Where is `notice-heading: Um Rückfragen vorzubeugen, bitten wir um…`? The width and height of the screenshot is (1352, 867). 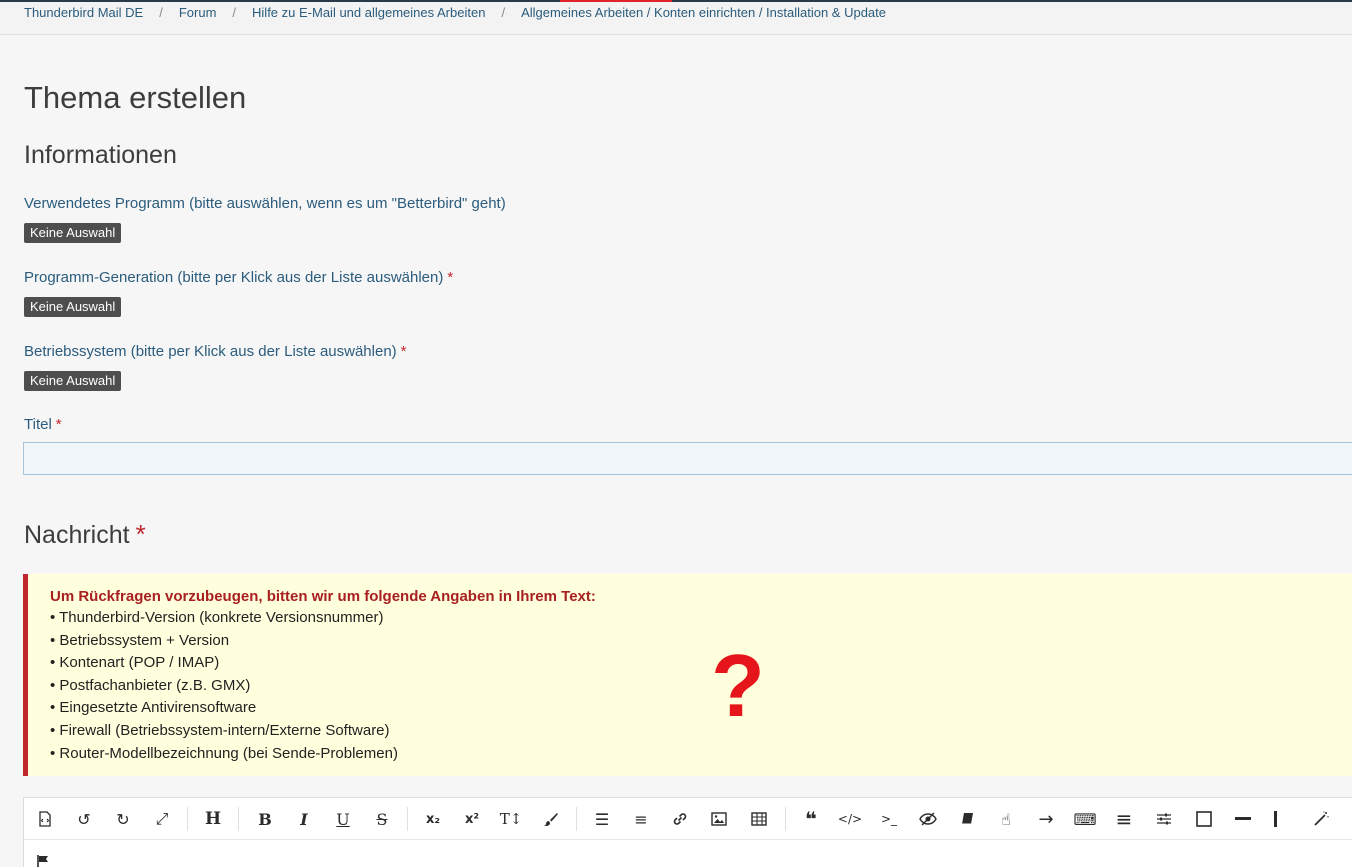
notice-heading: Um Rückfragen vorzubeugen, bitten wir um… is located at coordinates (323, 596).